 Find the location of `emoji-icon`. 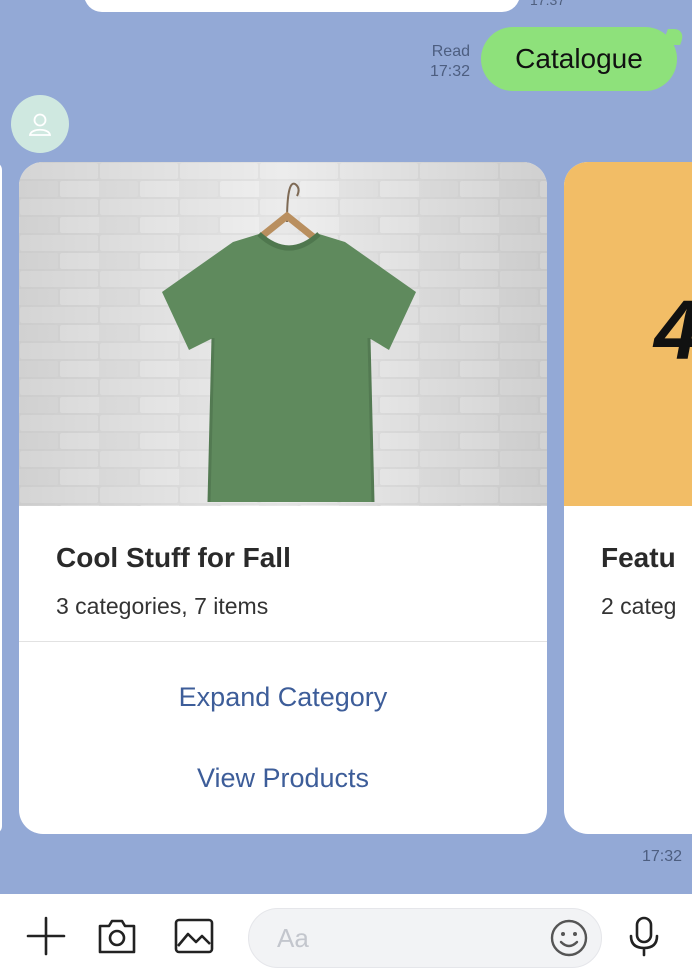

emoji-icon is located at coordinates (569, 938).